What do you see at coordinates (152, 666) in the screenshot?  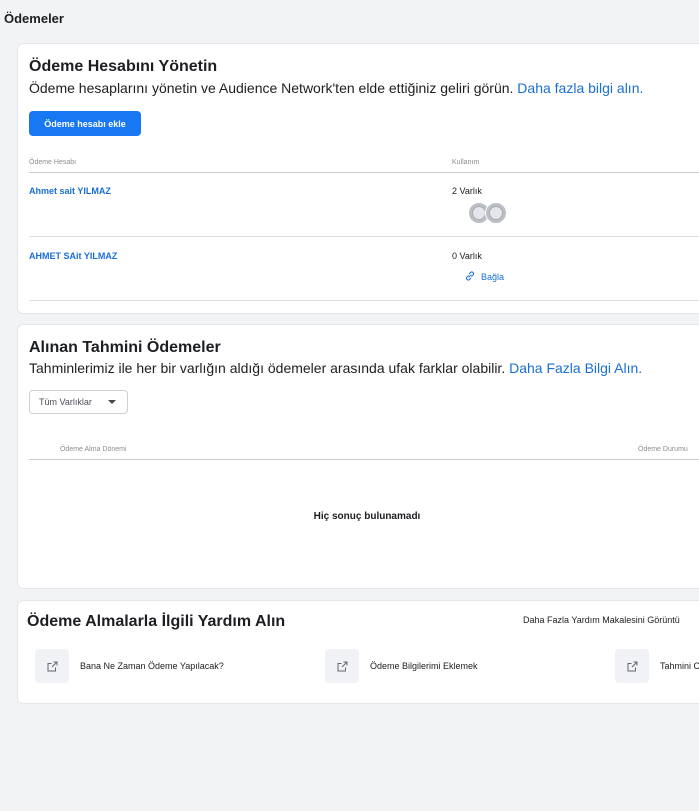 I see `help-item-label: Bana Ne Zaman Ödeme Yapılacak?` at bounding box center [152, 666].